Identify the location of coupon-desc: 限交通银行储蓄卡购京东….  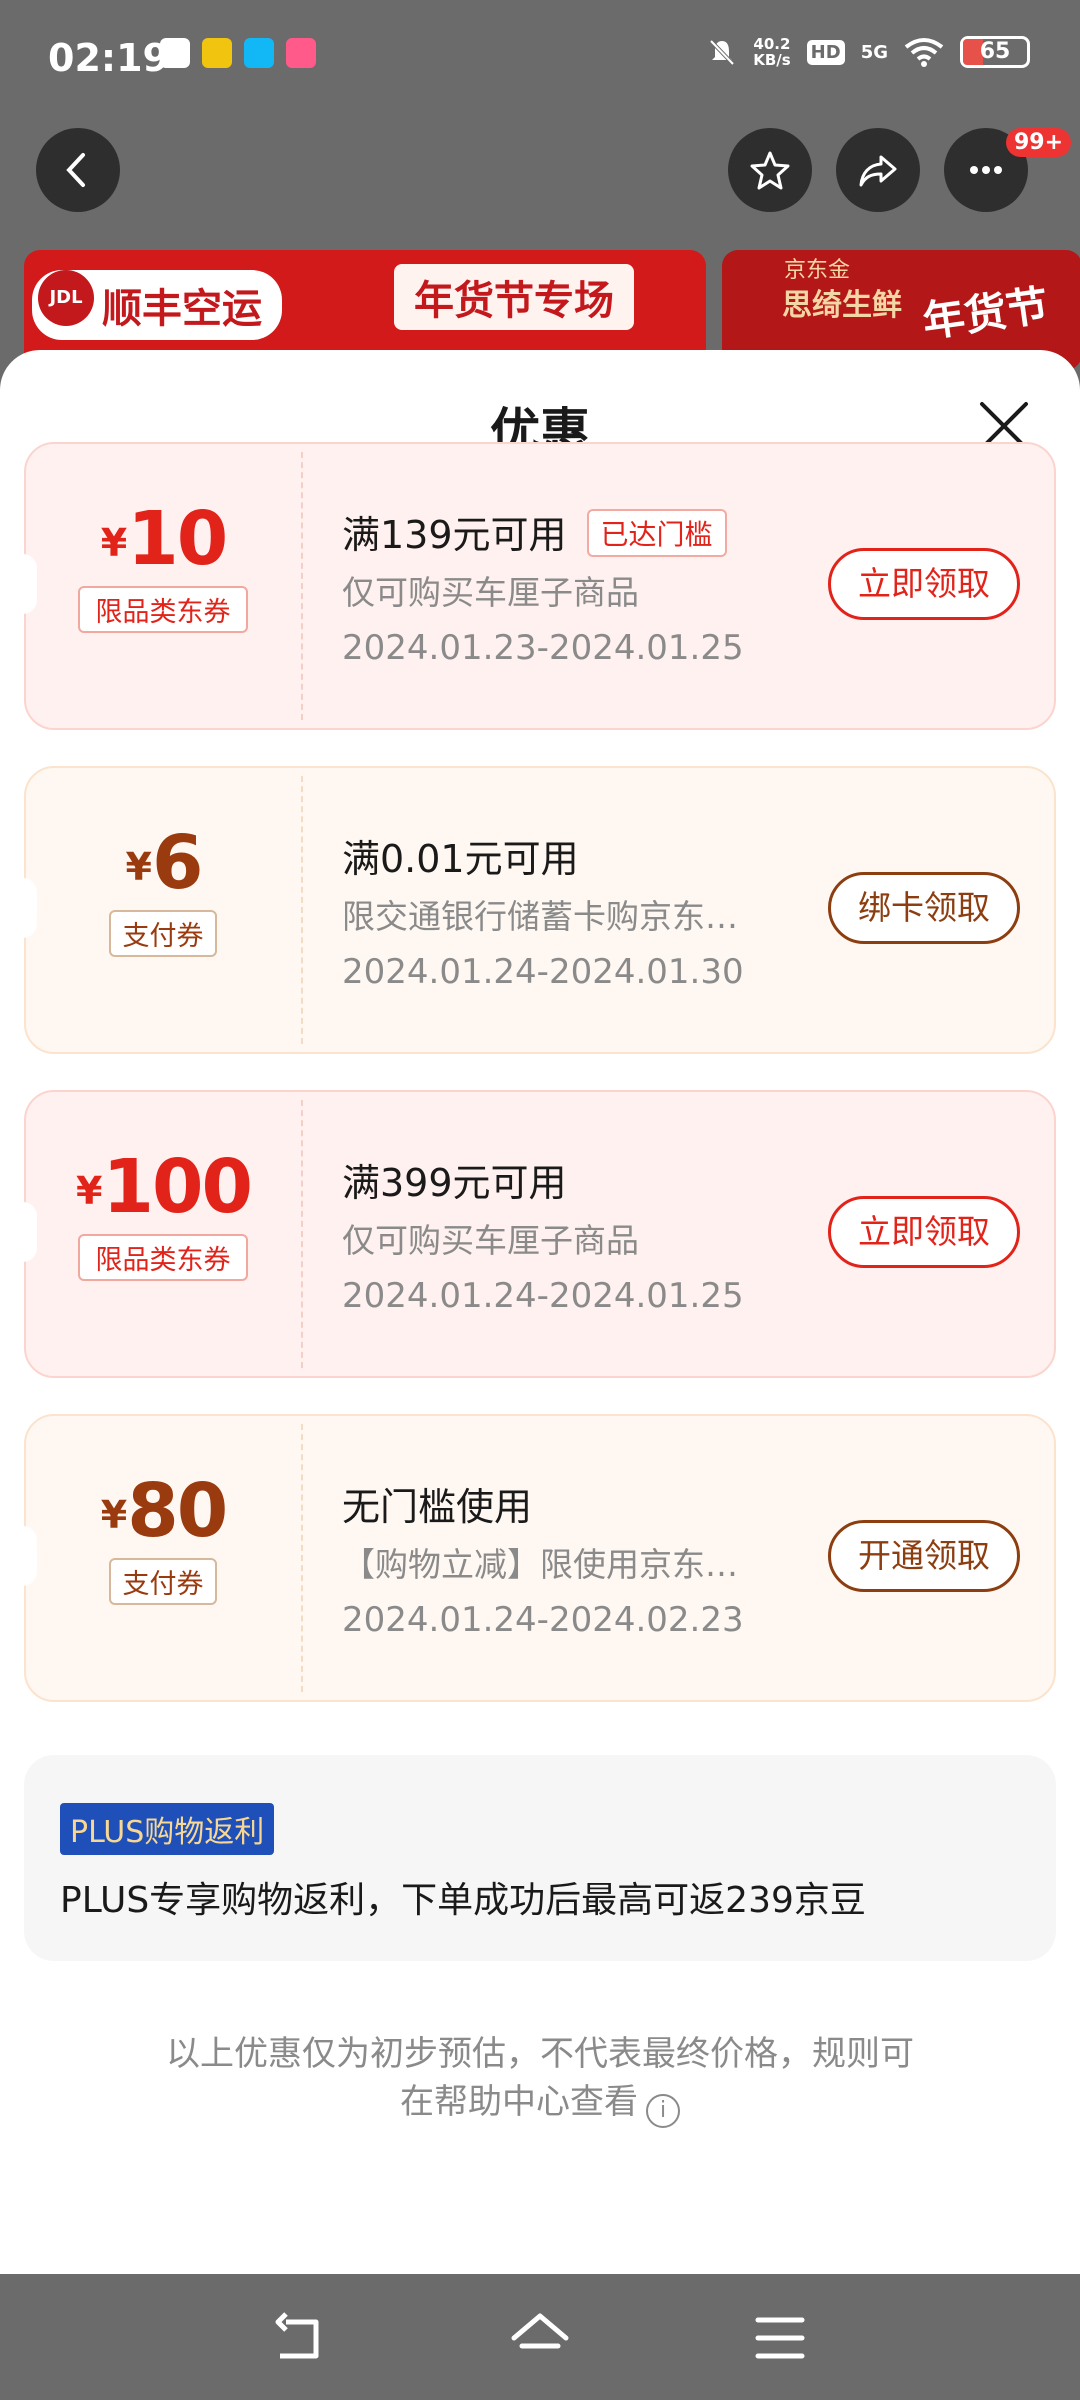
(540, 916).